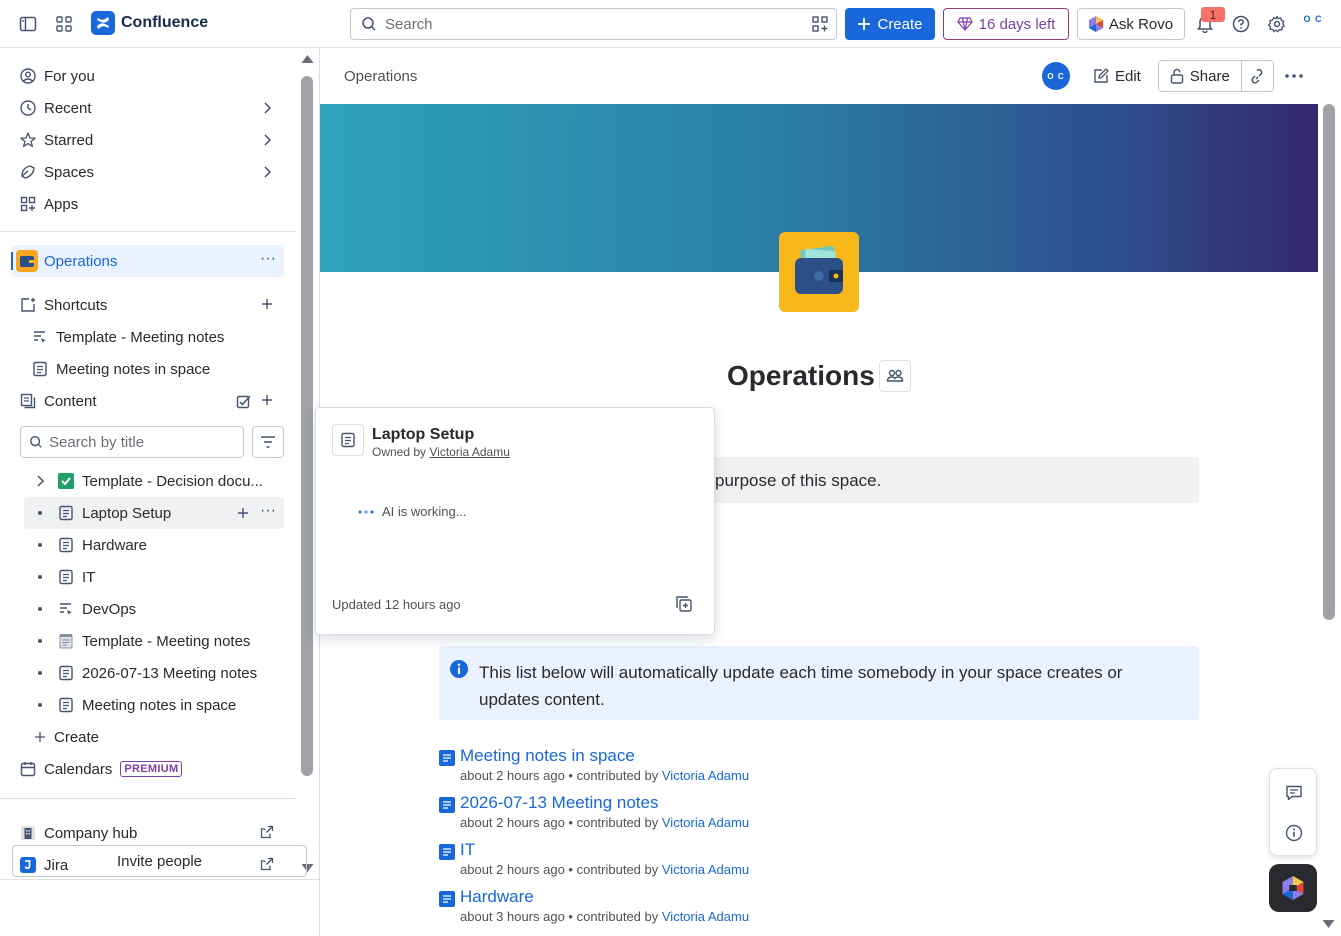 This screenshot has height=936, width=1341. What do you see at coordinates (36, 442) in the screenshot?
I see `search-icon` at bounding box center [36, 442].